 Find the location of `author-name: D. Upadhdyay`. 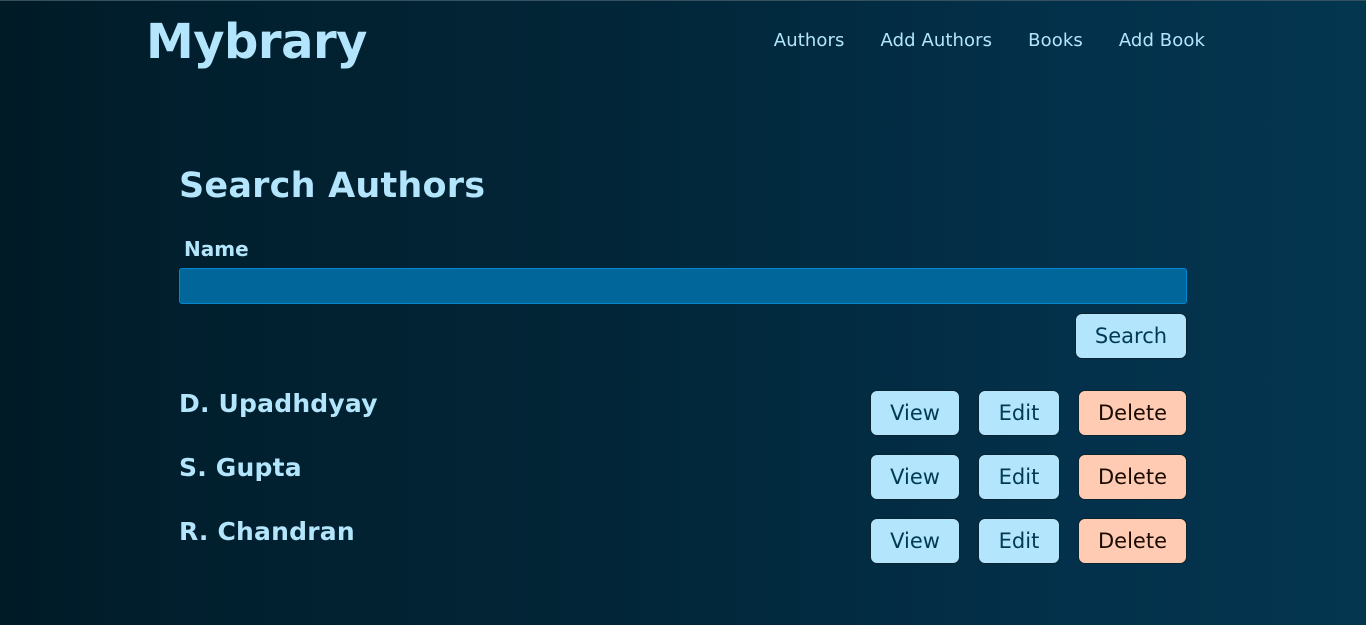

author-name: D. Upadhdyay is located at coordinates (278, 403).